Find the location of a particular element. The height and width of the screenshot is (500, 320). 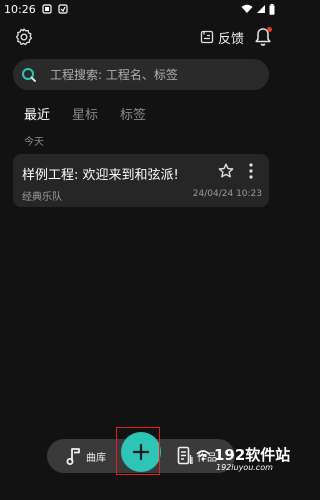

status-time: 10:26 is located at coordinates (20, 9).